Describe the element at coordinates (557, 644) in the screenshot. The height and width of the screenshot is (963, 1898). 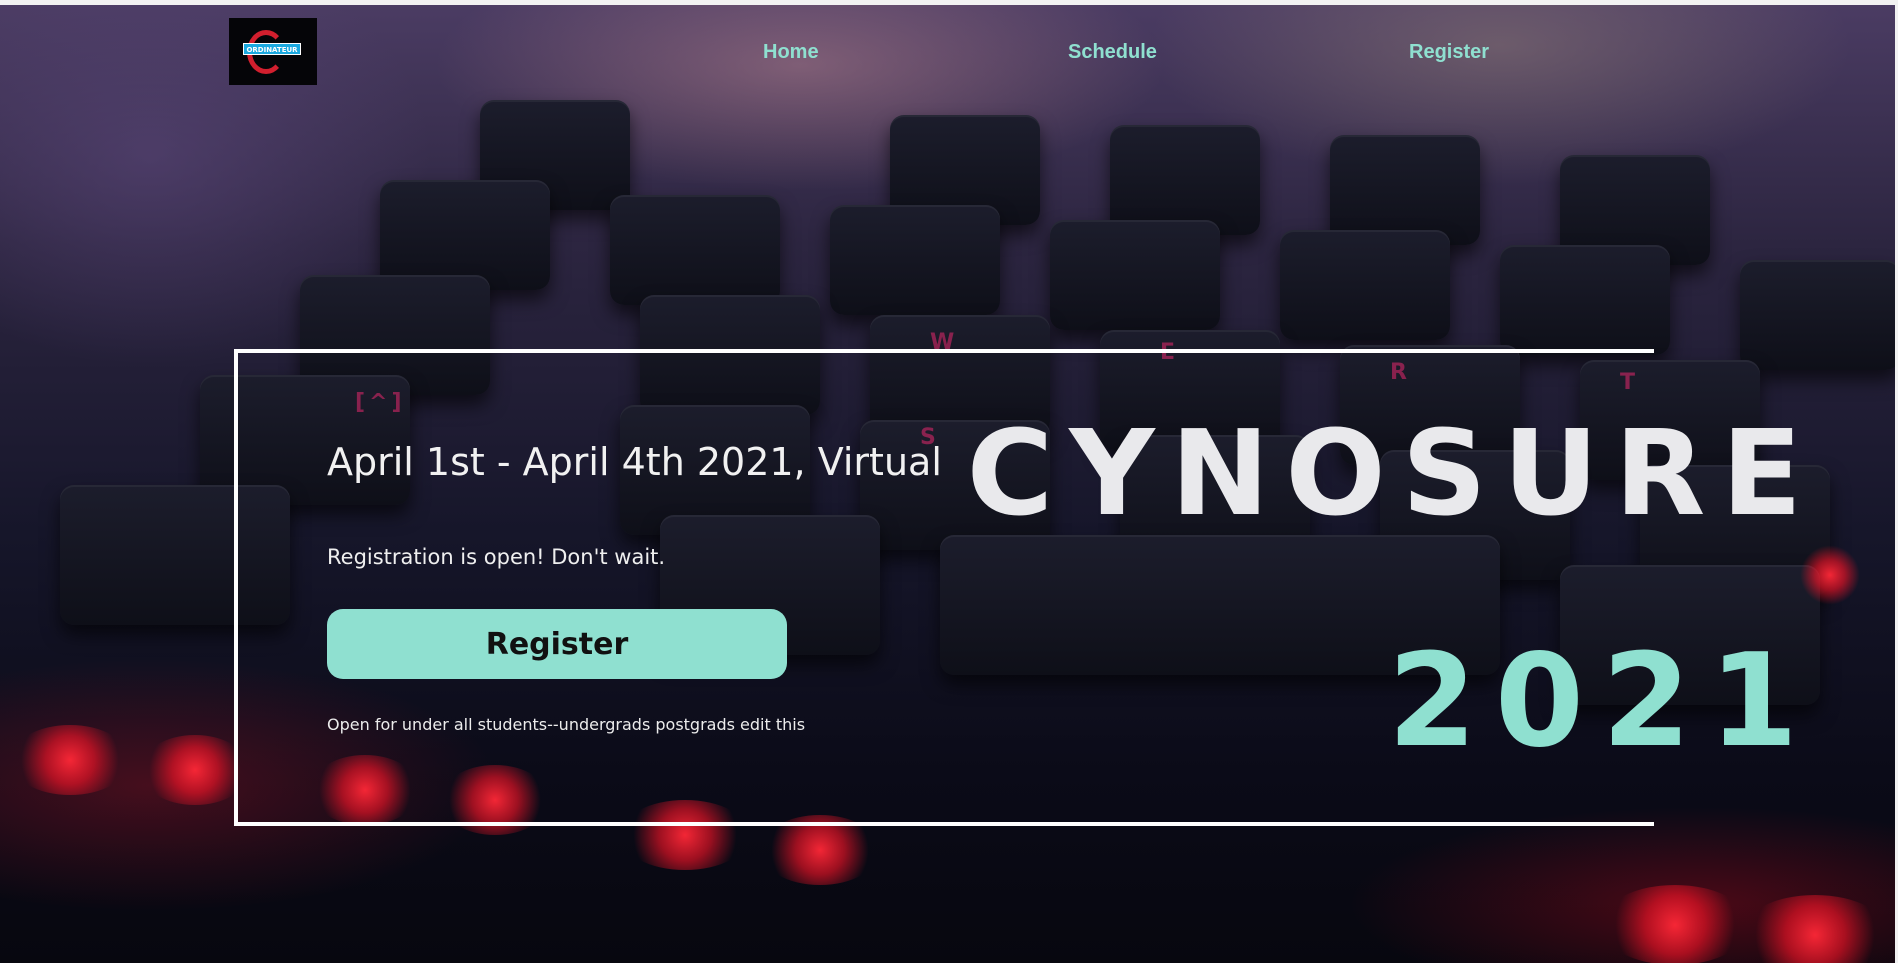
I see `register-button: Register` at that location.